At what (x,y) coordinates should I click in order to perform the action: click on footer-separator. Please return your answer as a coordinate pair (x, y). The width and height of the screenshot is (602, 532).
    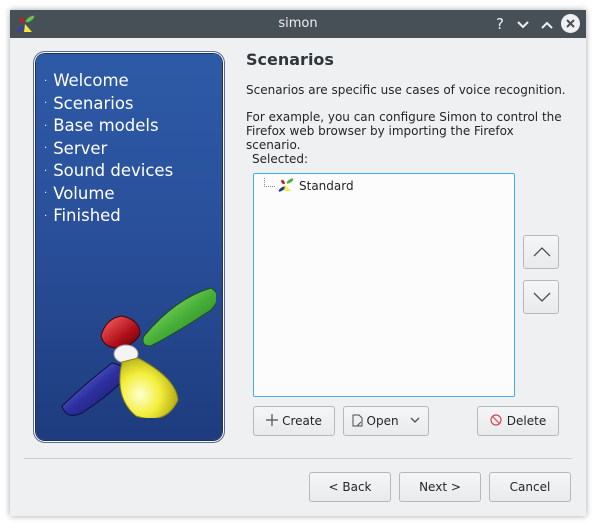
    Looking at the image, I should click on (298, 458).